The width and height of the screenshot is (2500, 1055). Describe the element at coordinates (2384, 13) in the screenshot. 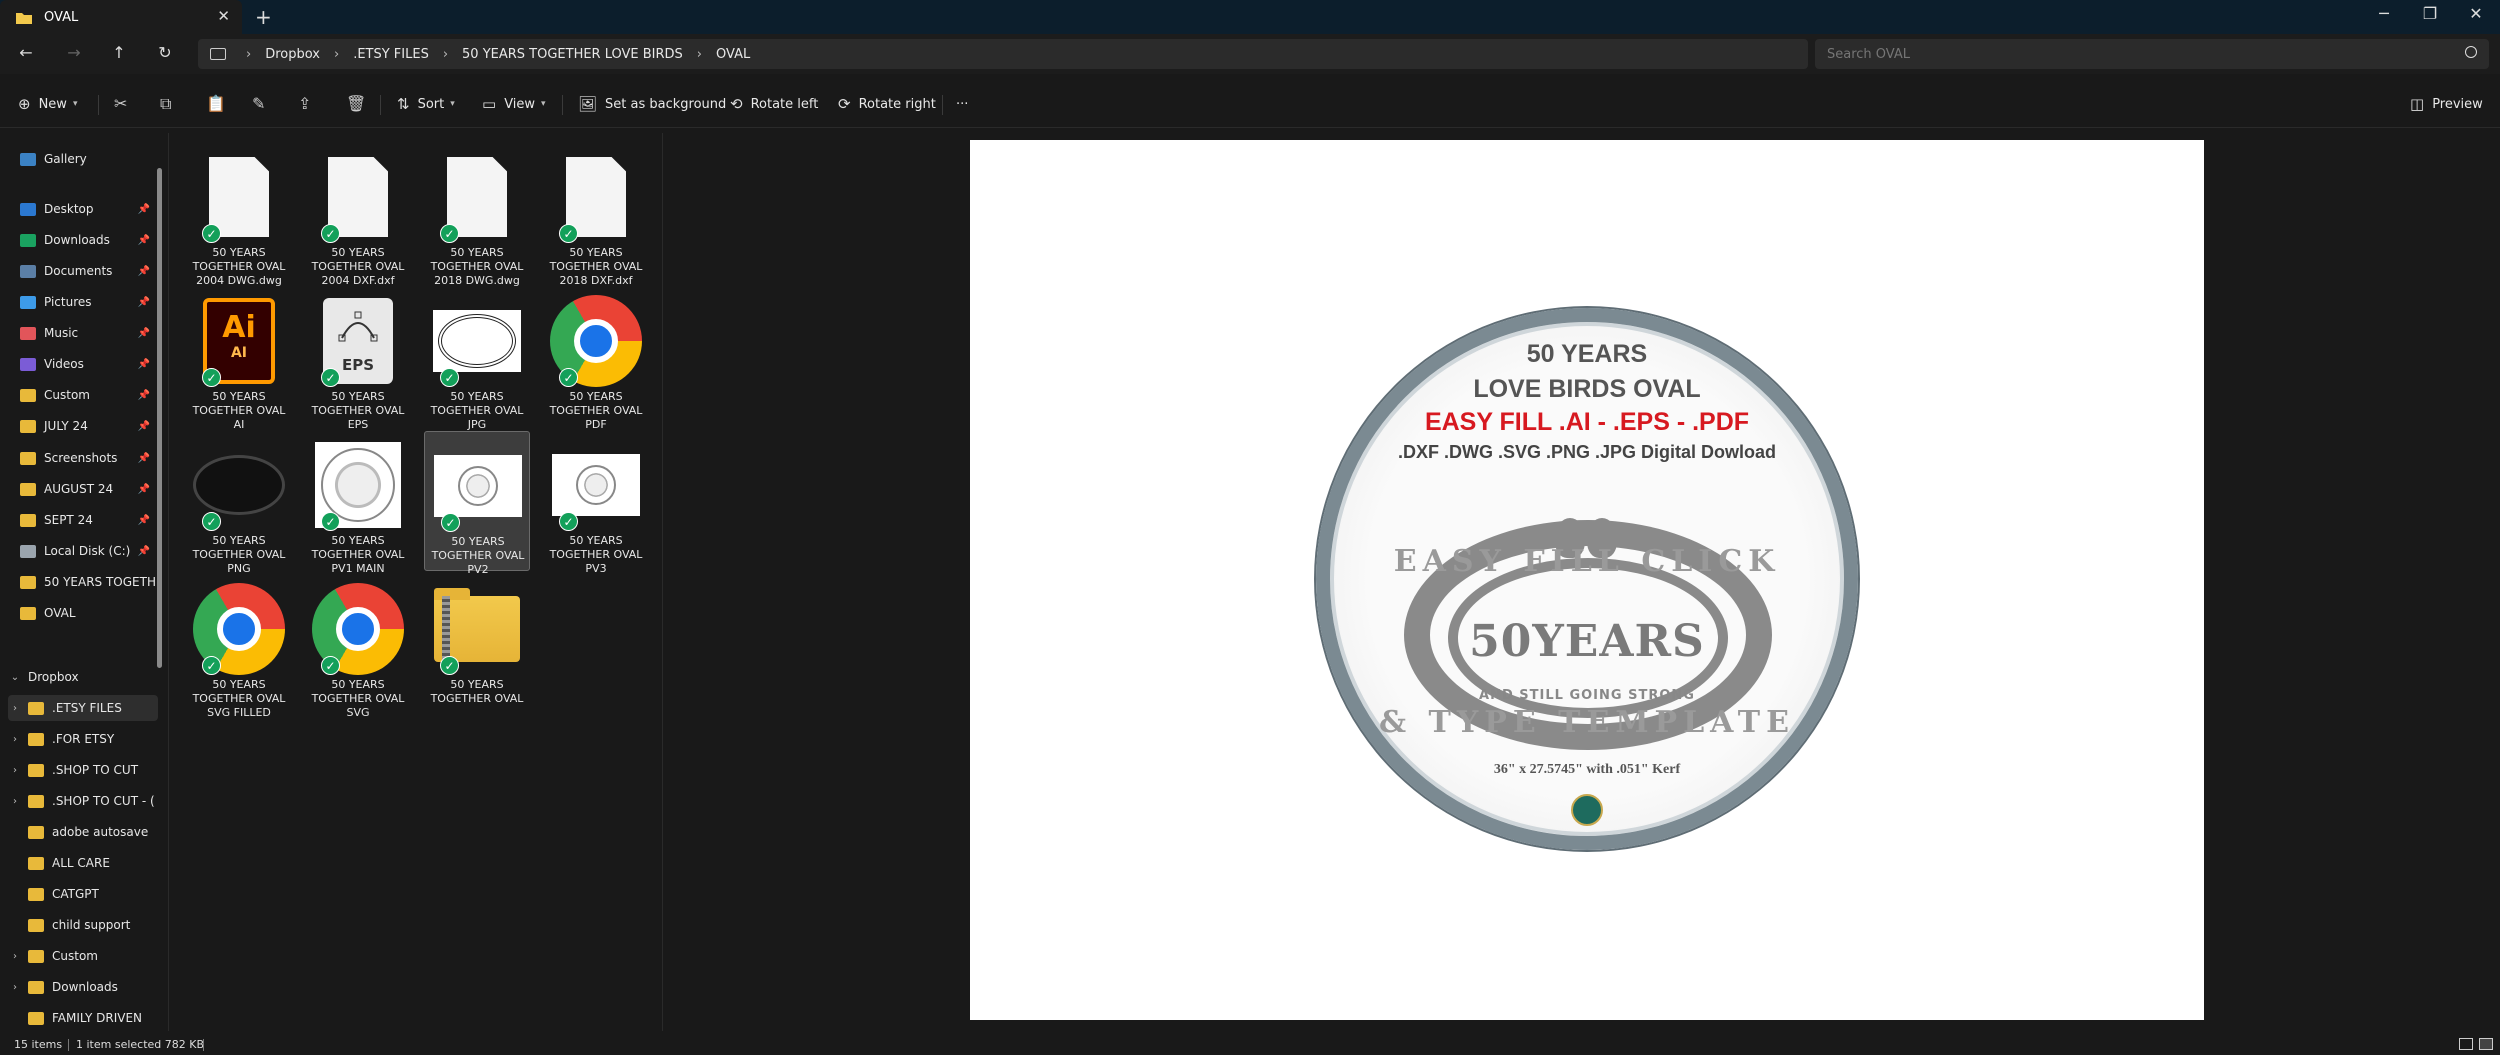

I see `minimize-button: ─` at that location.